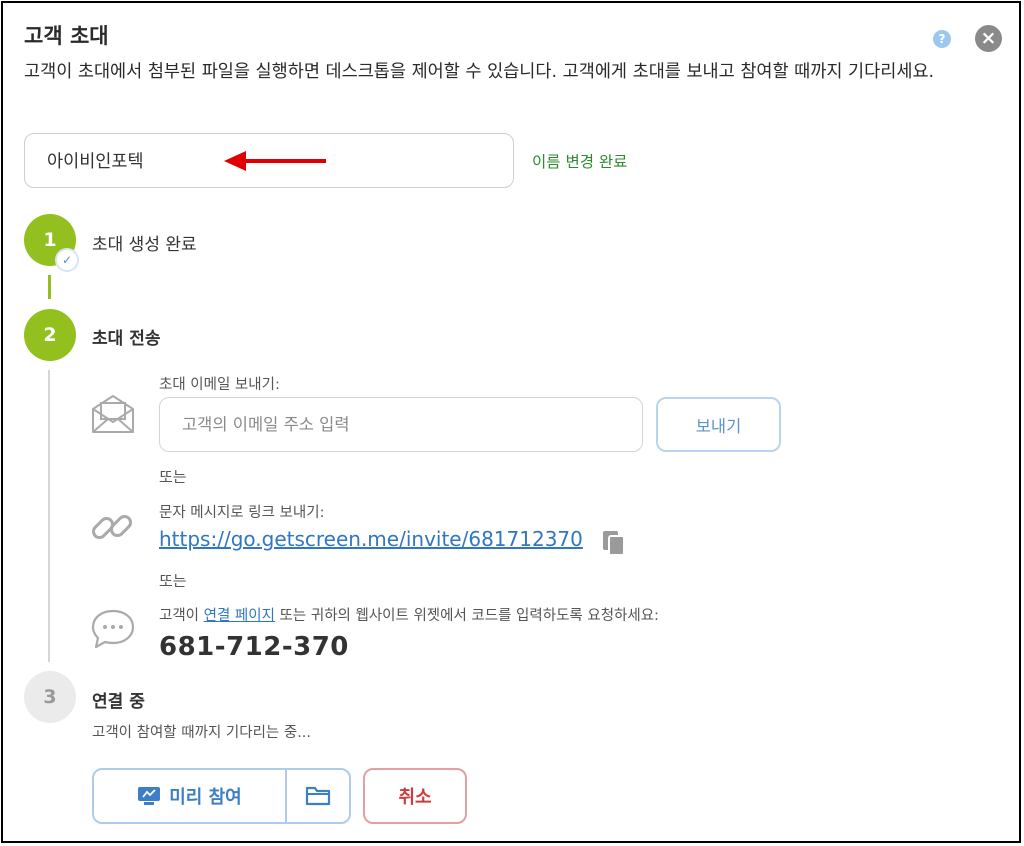  What do you see at coordinates (415, 796) in the screenshot?
I see `cancel-button: 취소` at bounding box center [415, 796].